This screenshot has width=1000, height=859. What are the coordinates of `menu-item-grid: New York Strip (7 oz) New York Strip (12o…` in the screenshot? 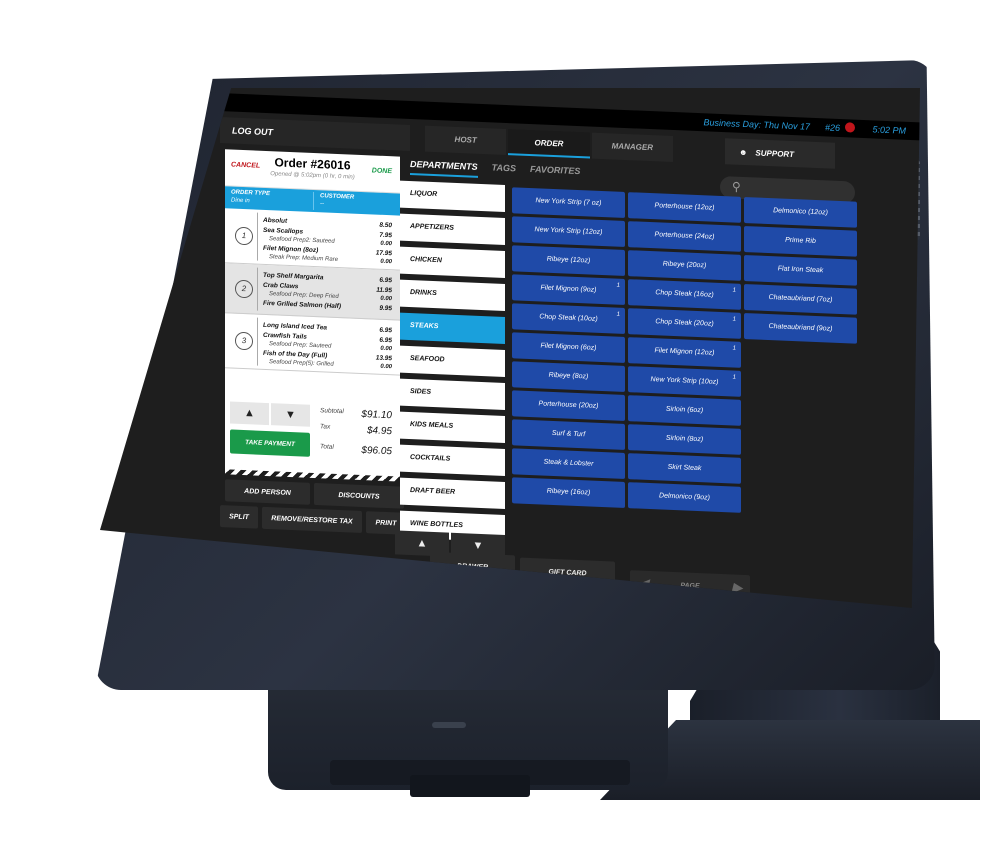 It's located at (687, 352).